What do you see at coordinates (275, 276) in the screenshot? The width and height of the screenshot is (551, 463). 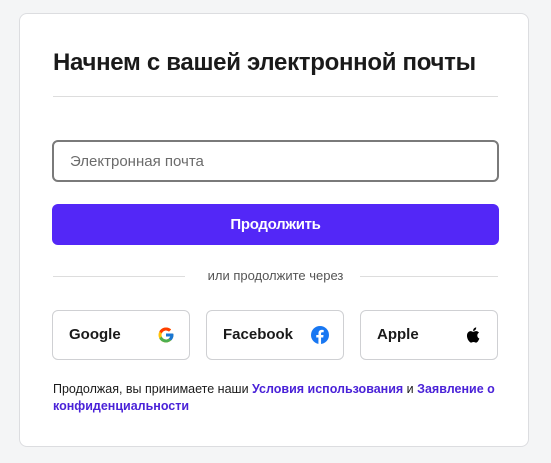 I see `or-divider: или продолжите через` at bounding box center [275, 276].